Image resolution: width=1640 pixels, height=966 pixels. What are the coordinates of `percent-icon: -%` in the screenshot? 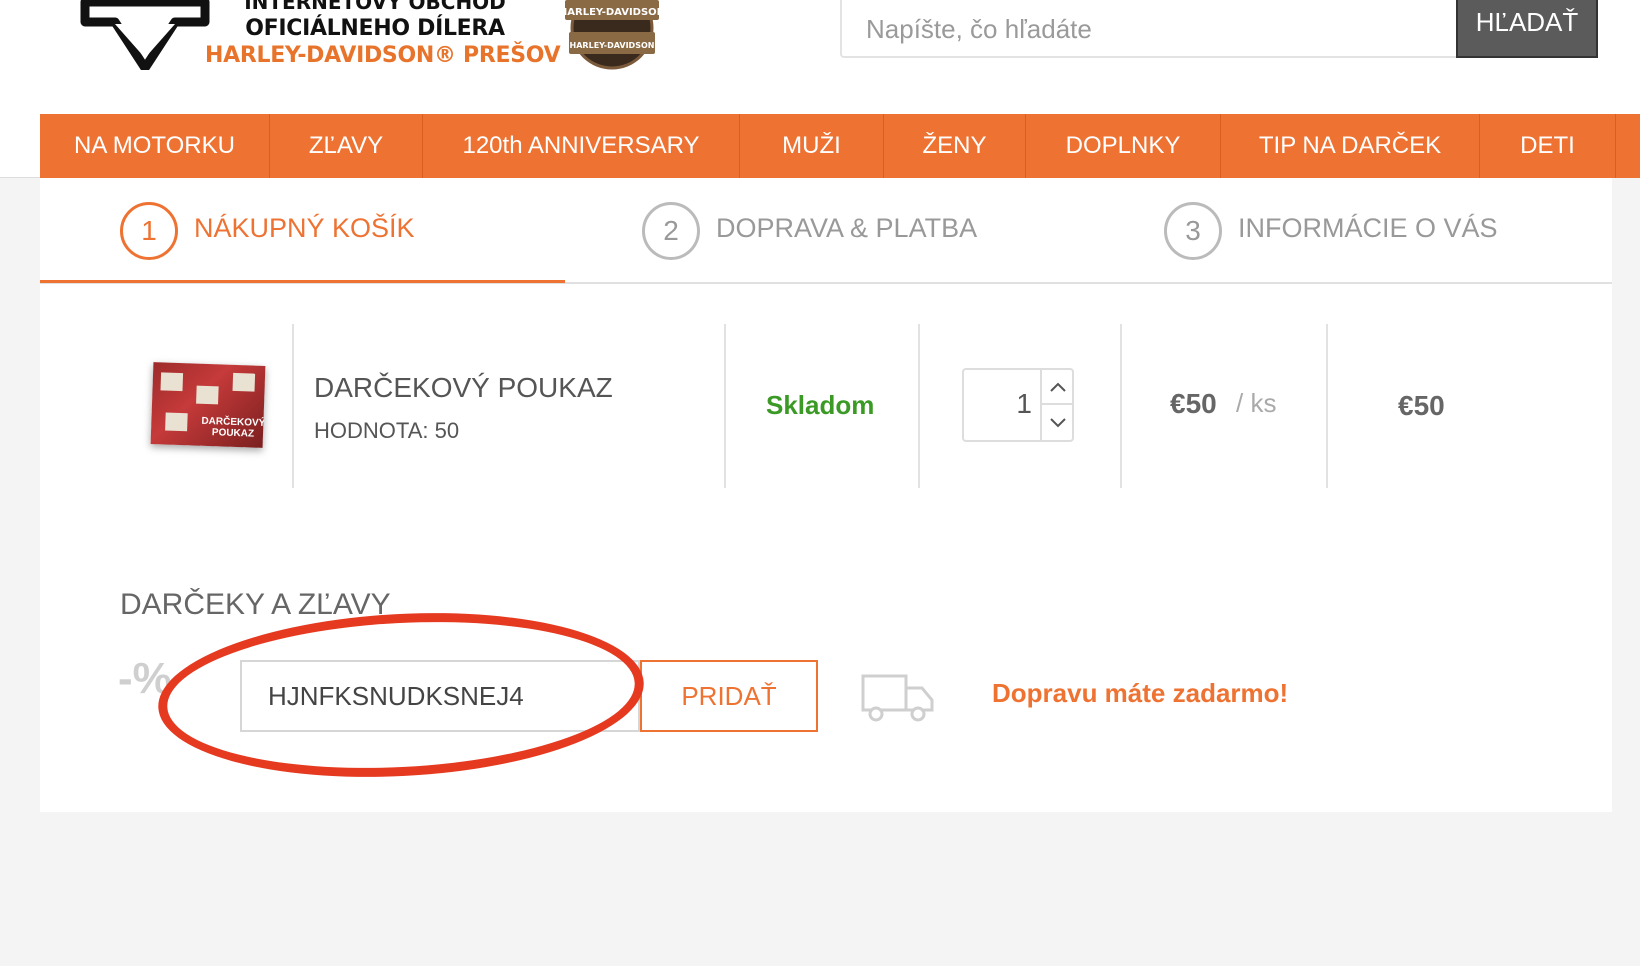 It's located at (145, 678).